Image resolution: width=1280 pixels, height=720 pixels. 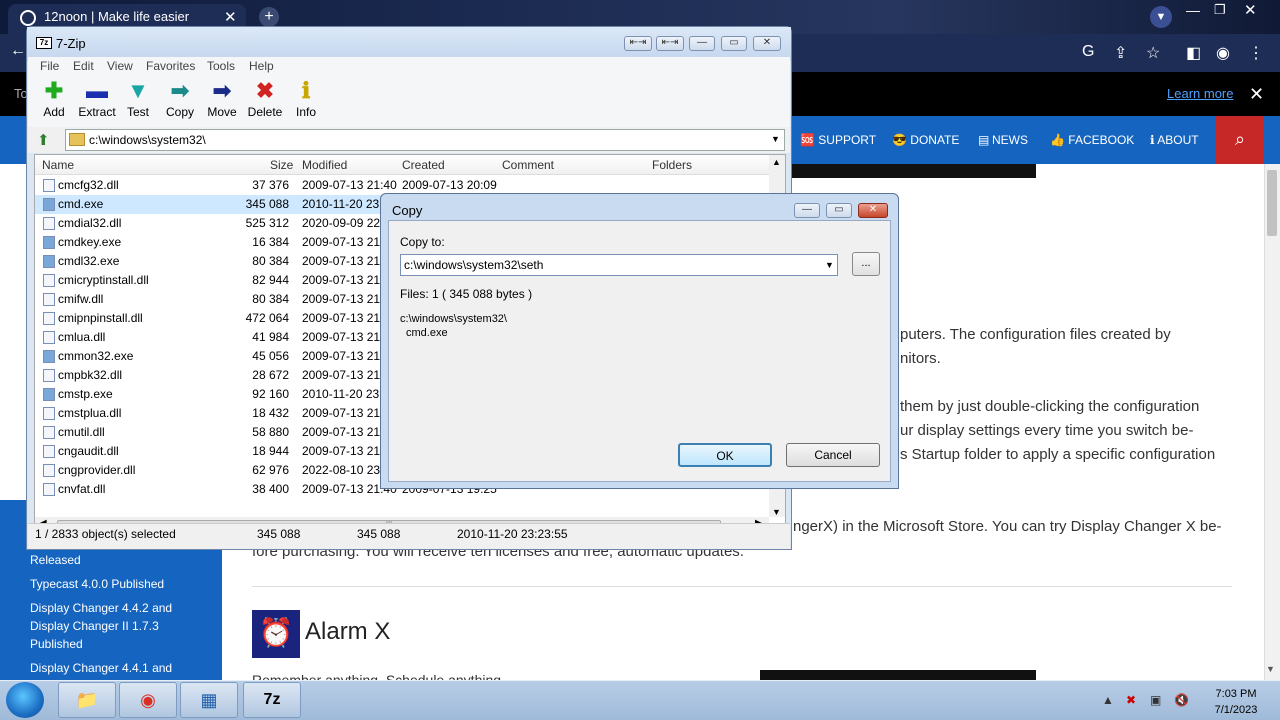 I want to click on sidebar-item: Typecast 4.0.0 Published, so click(x=97, y=584).